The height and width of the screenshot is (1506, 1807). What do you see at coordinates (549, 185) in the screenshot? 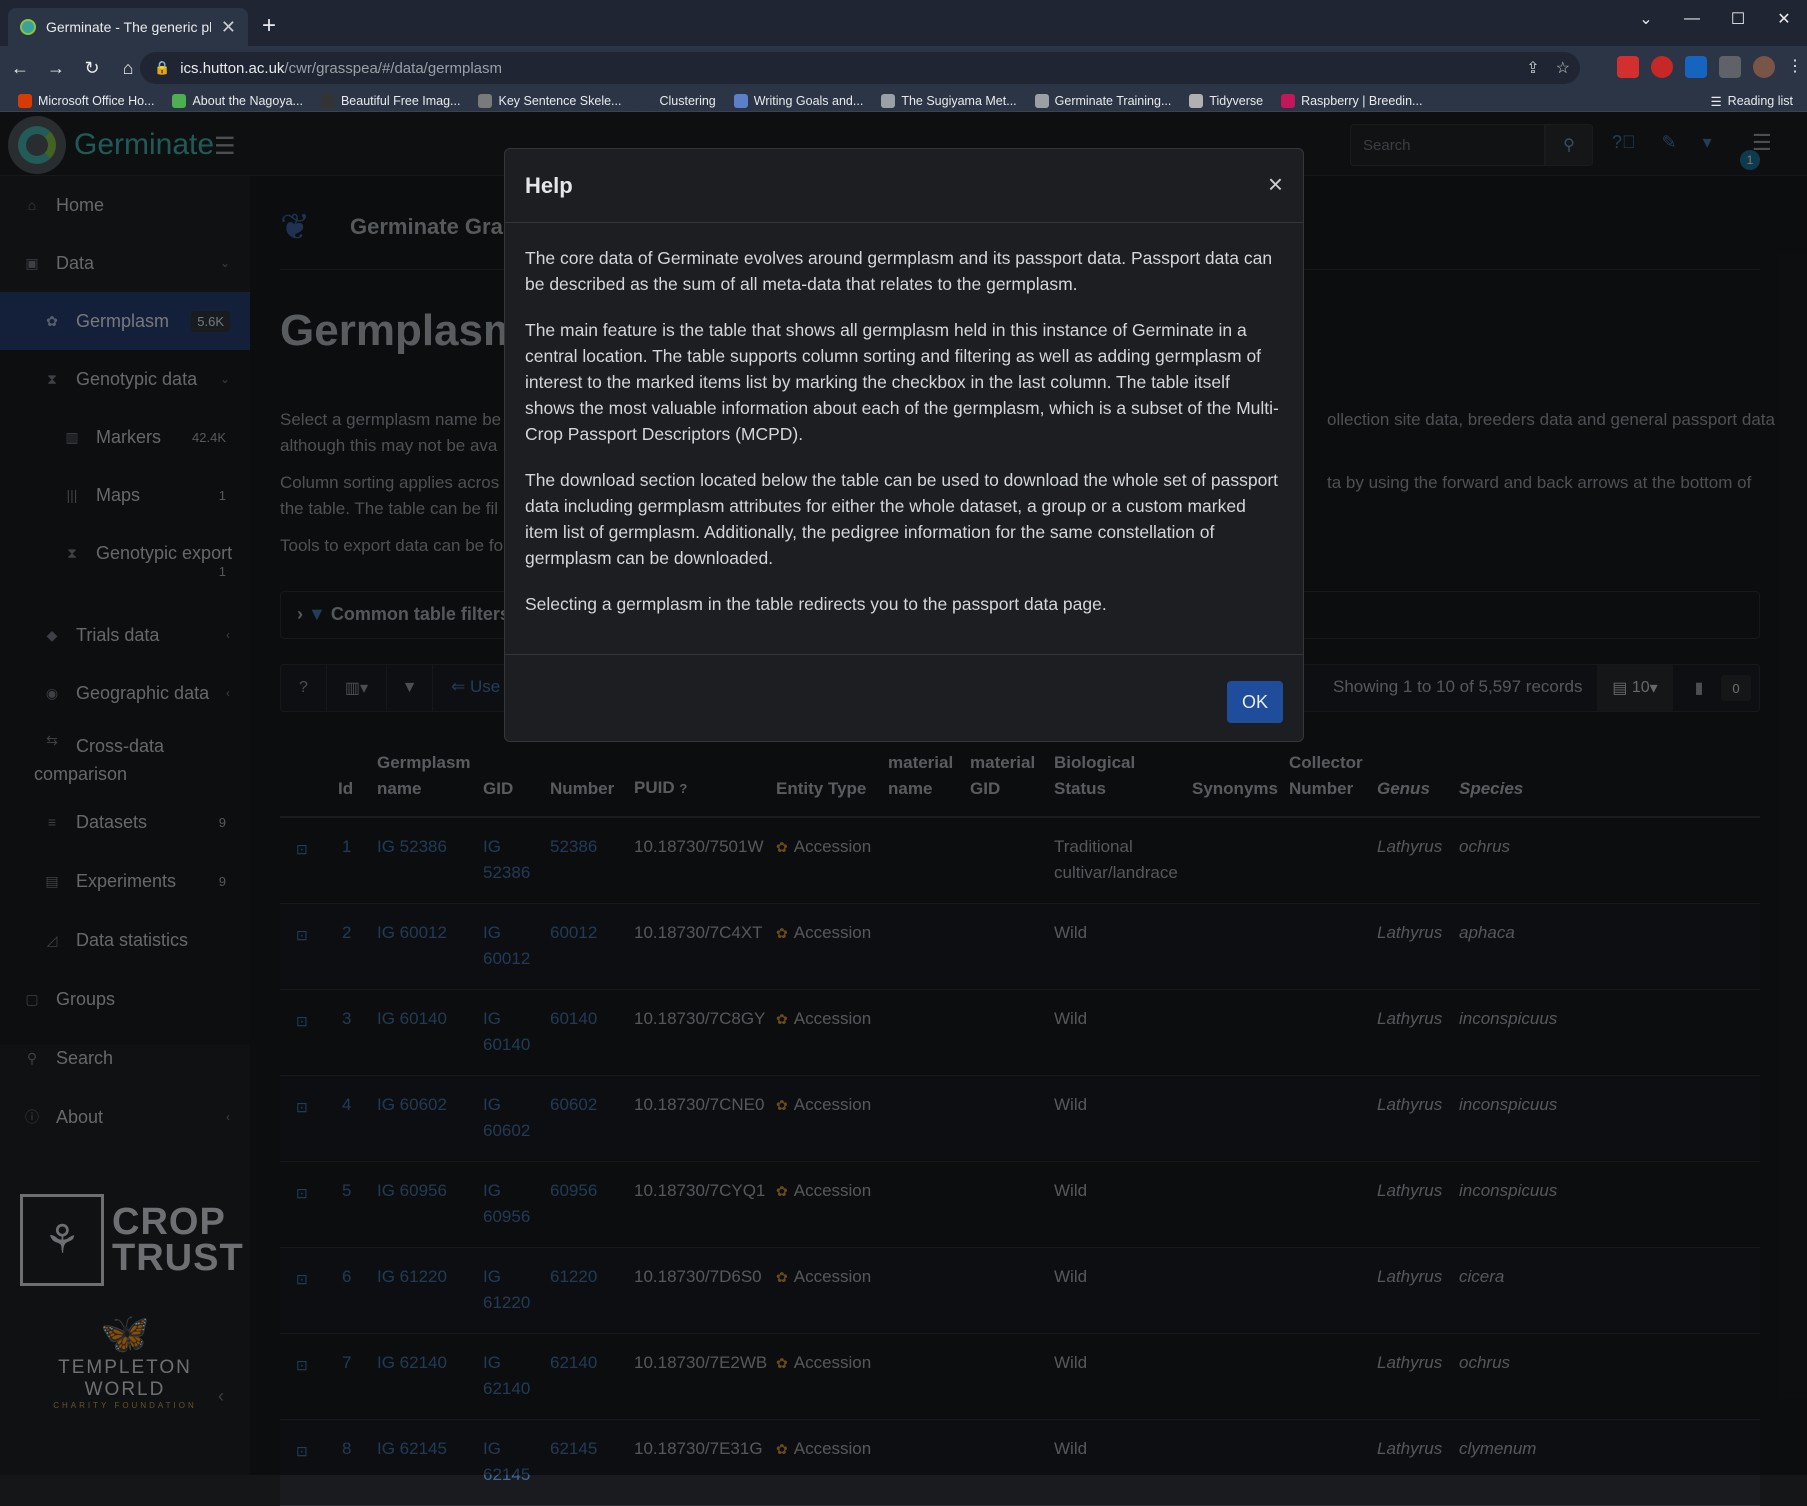
I see `modal-title: Help` at bounding box center [549, 185].